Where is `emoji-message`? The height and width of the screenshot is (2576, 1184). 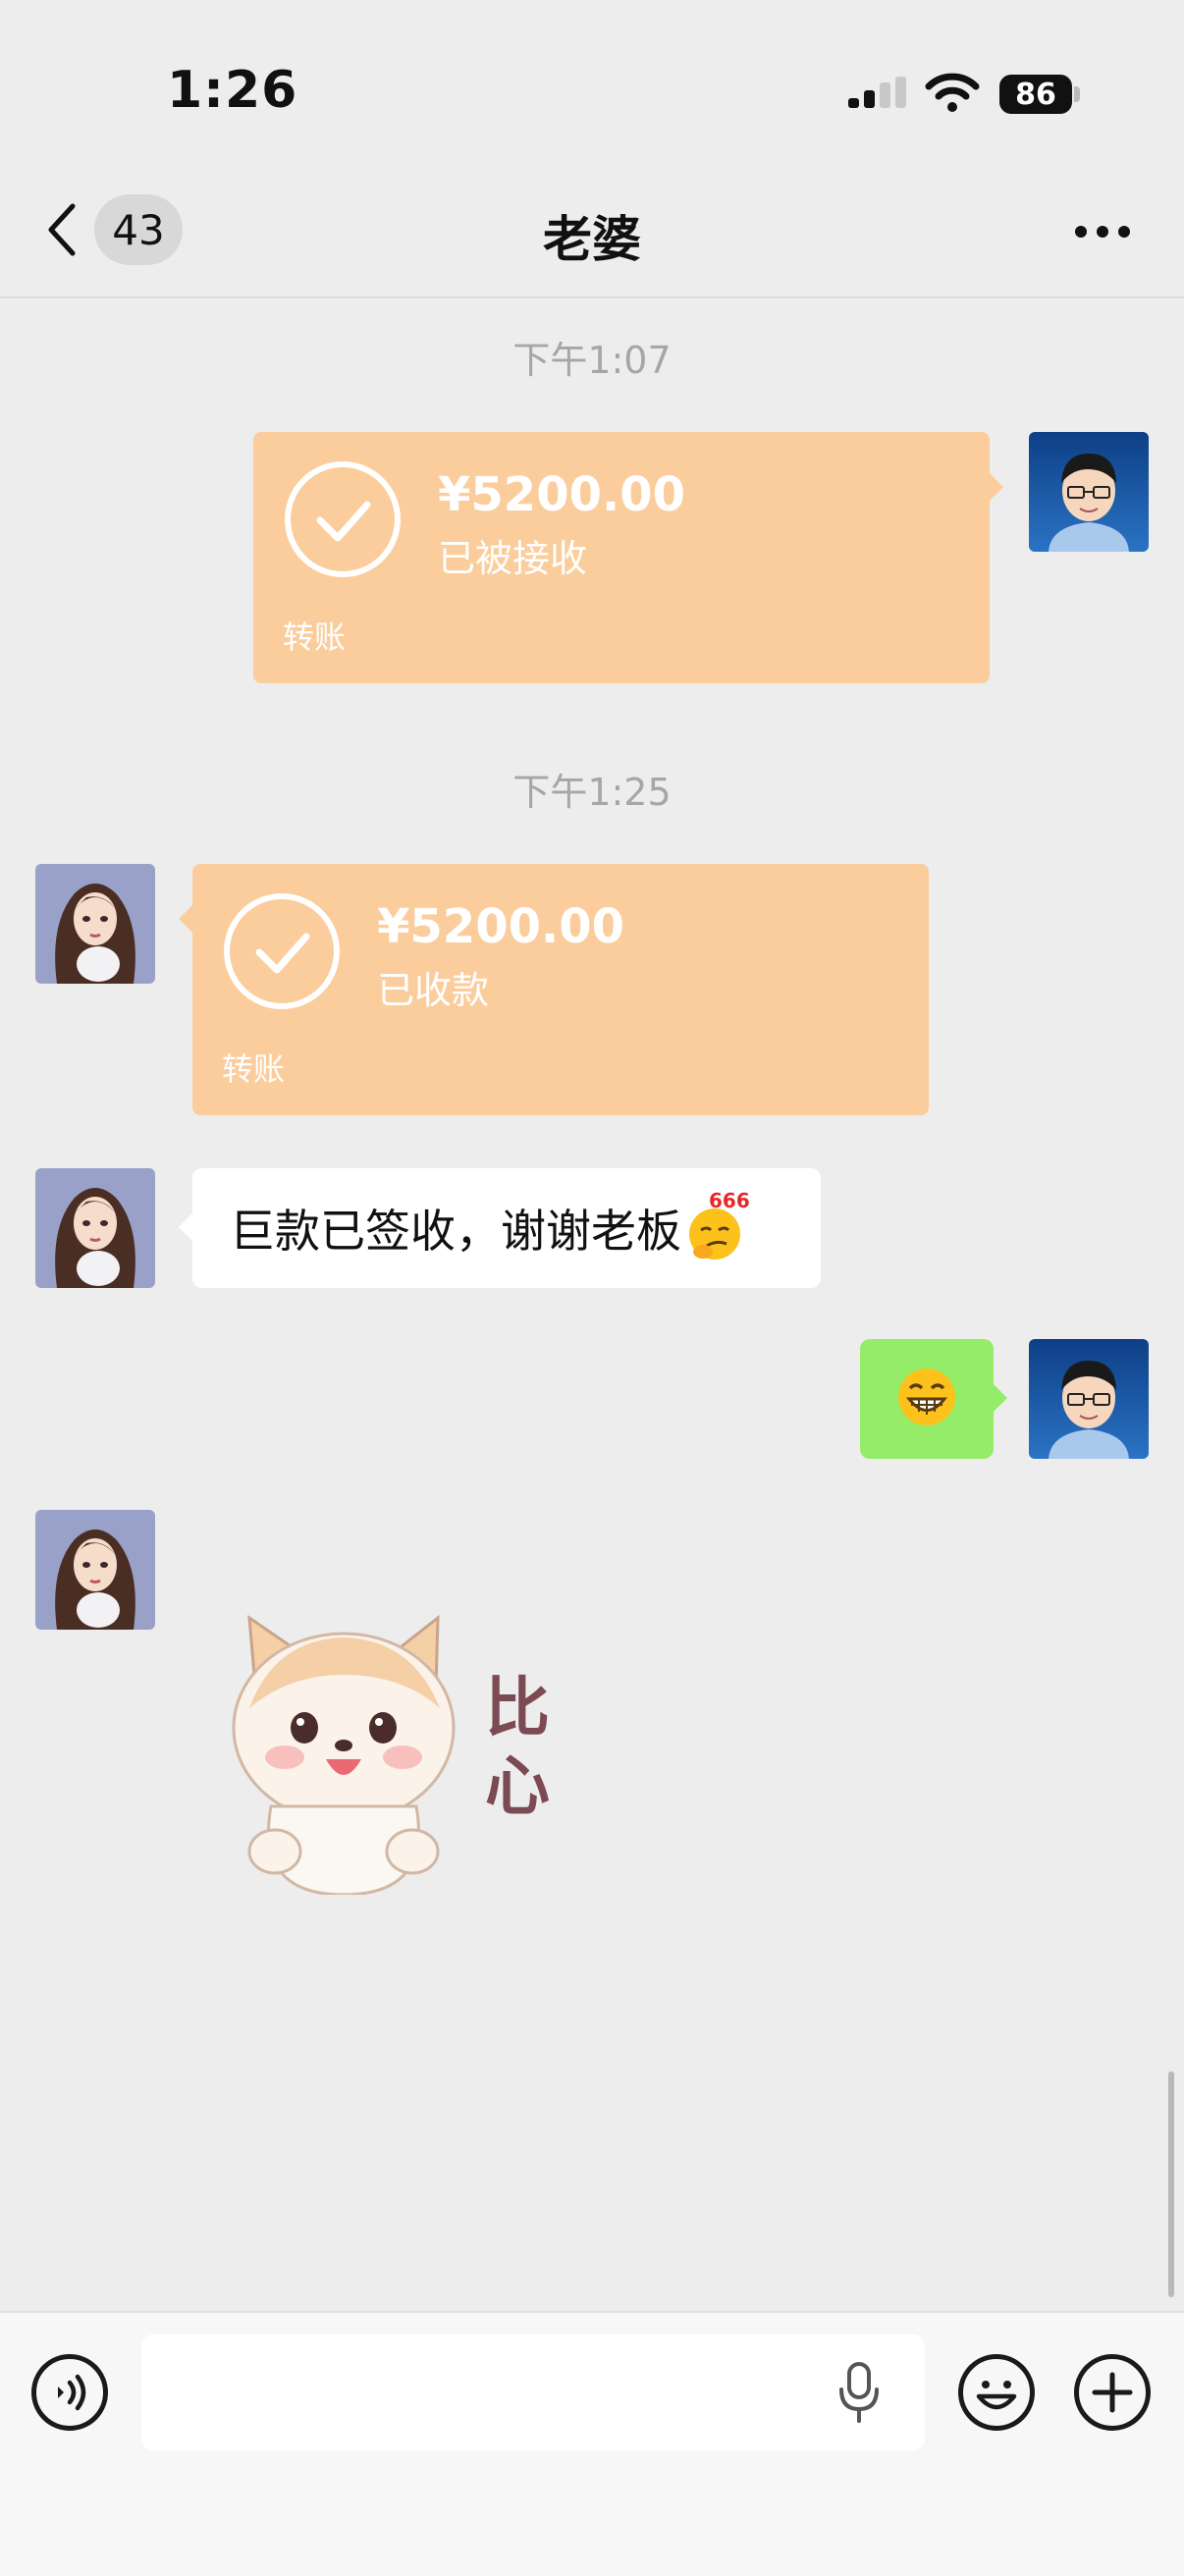
emoji-message is located at coordinates (927, 1399).